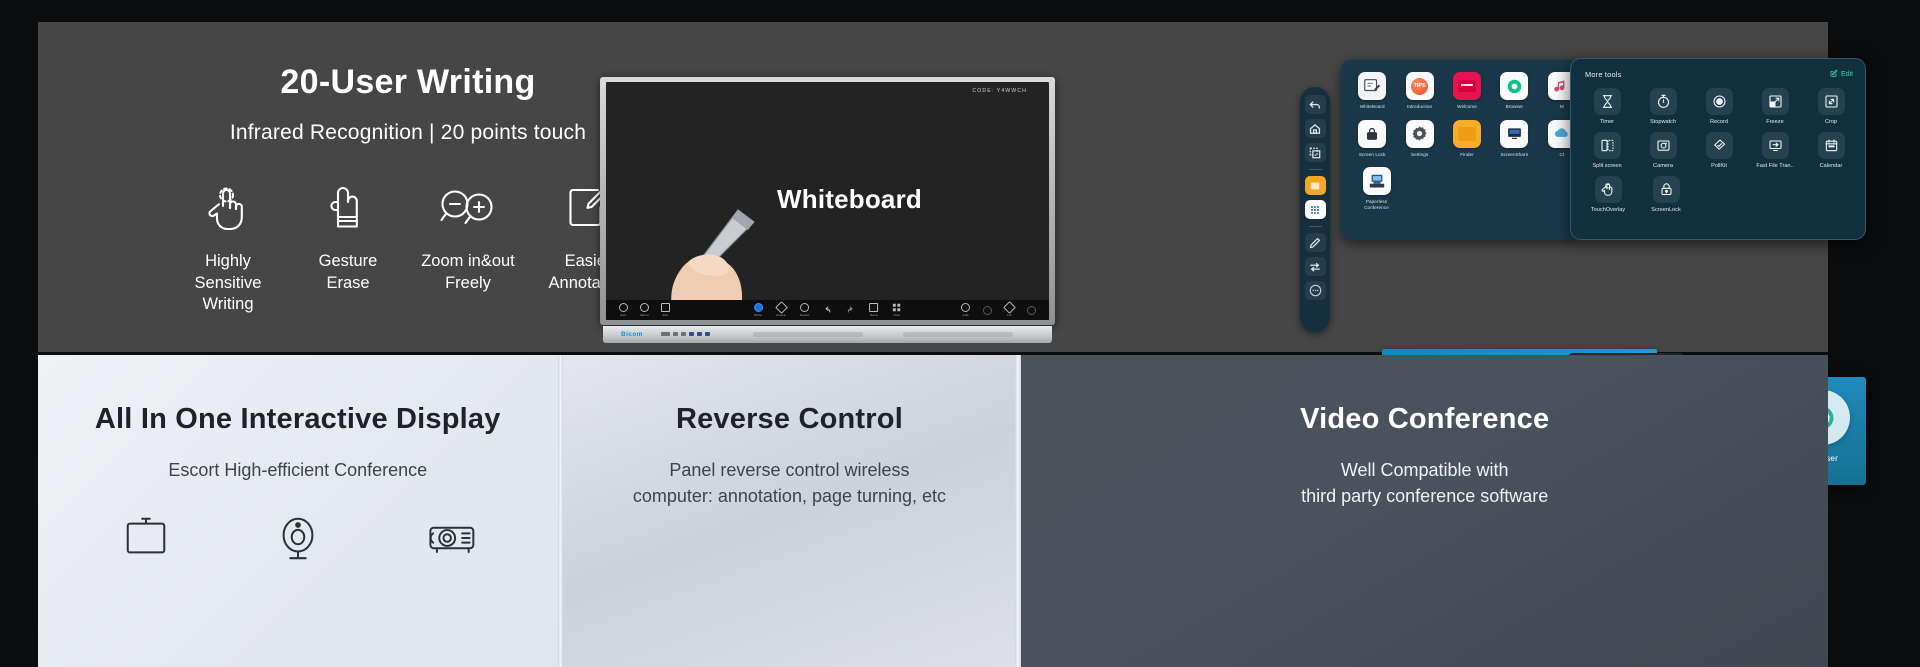 Image resolution: width=1920 pixels, height=667 pixels. Describe the element at coordinates (1608, 189) in the screenshot. I see `touch-overlay-icon` at that location.